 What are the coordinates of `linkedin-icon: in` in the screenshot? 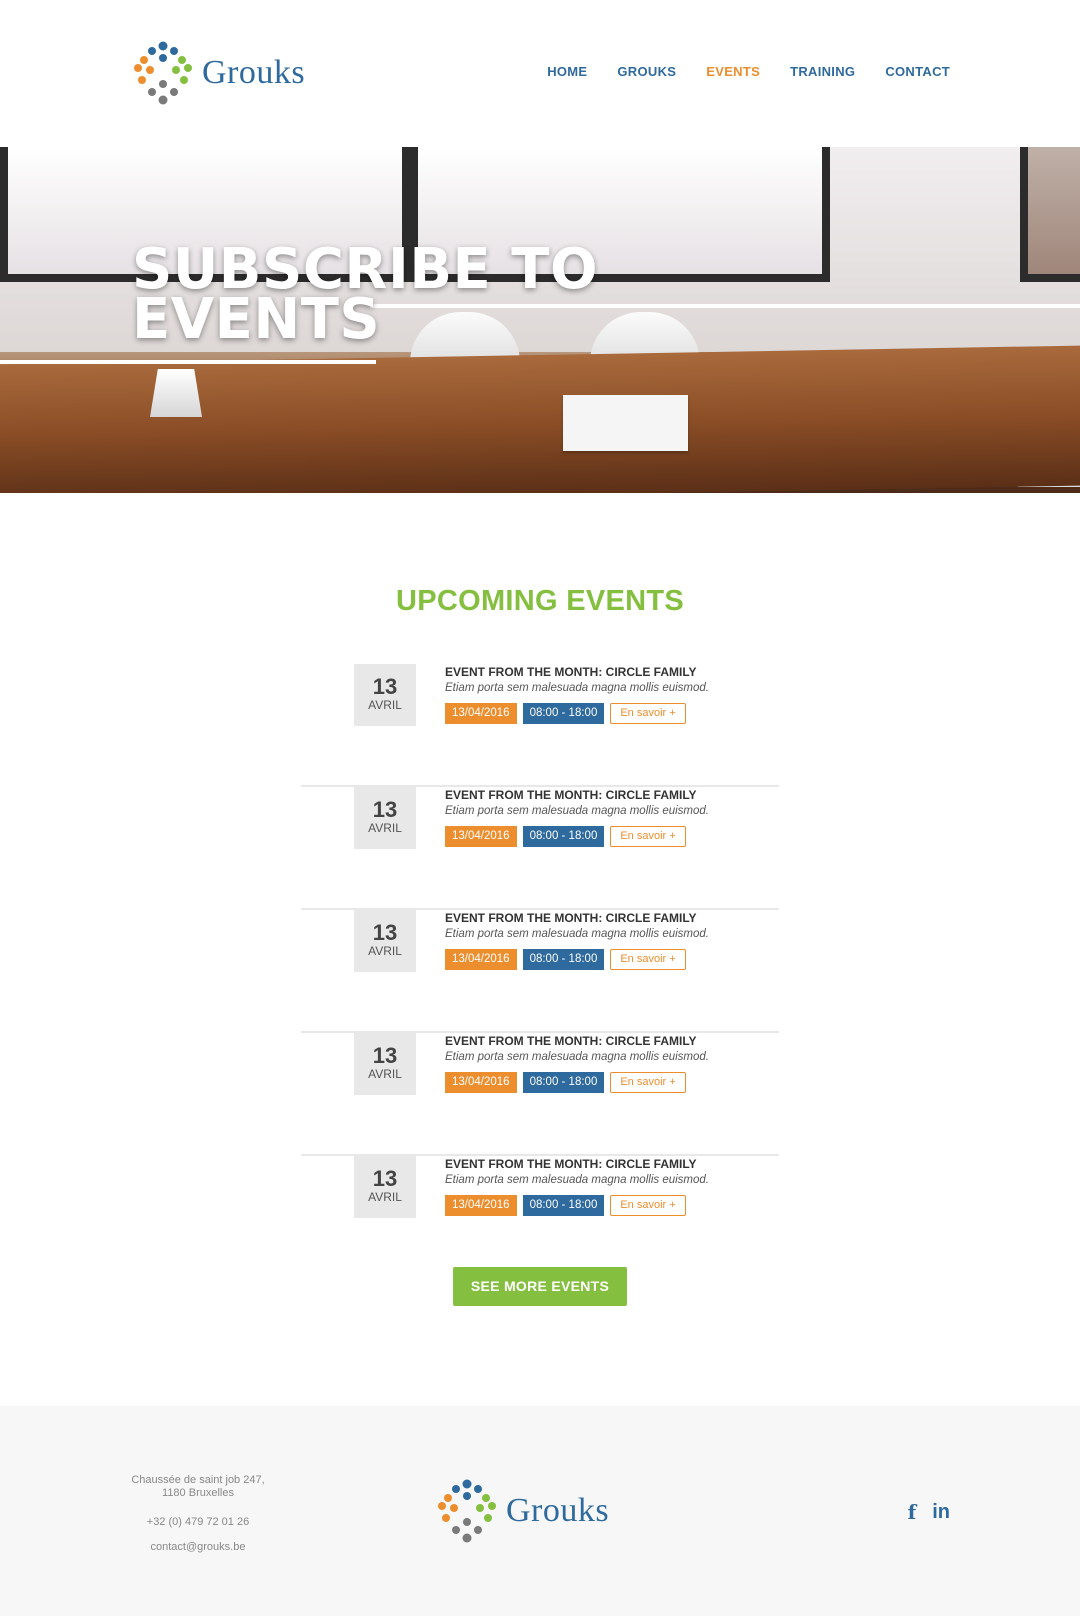 It's located at (941, 1512).